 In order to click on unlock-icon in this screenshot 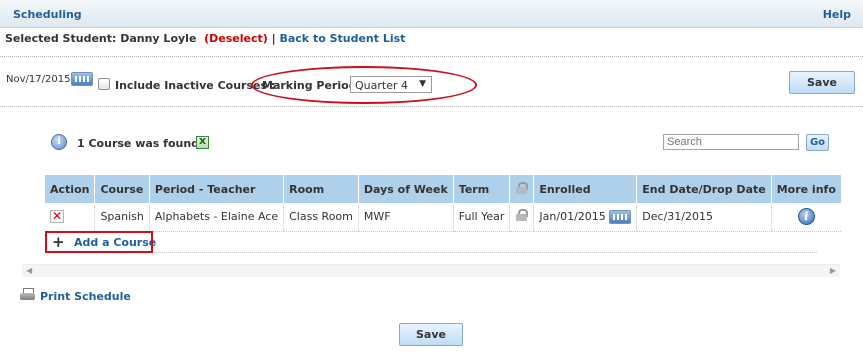, I will do `click(522, 215)`.